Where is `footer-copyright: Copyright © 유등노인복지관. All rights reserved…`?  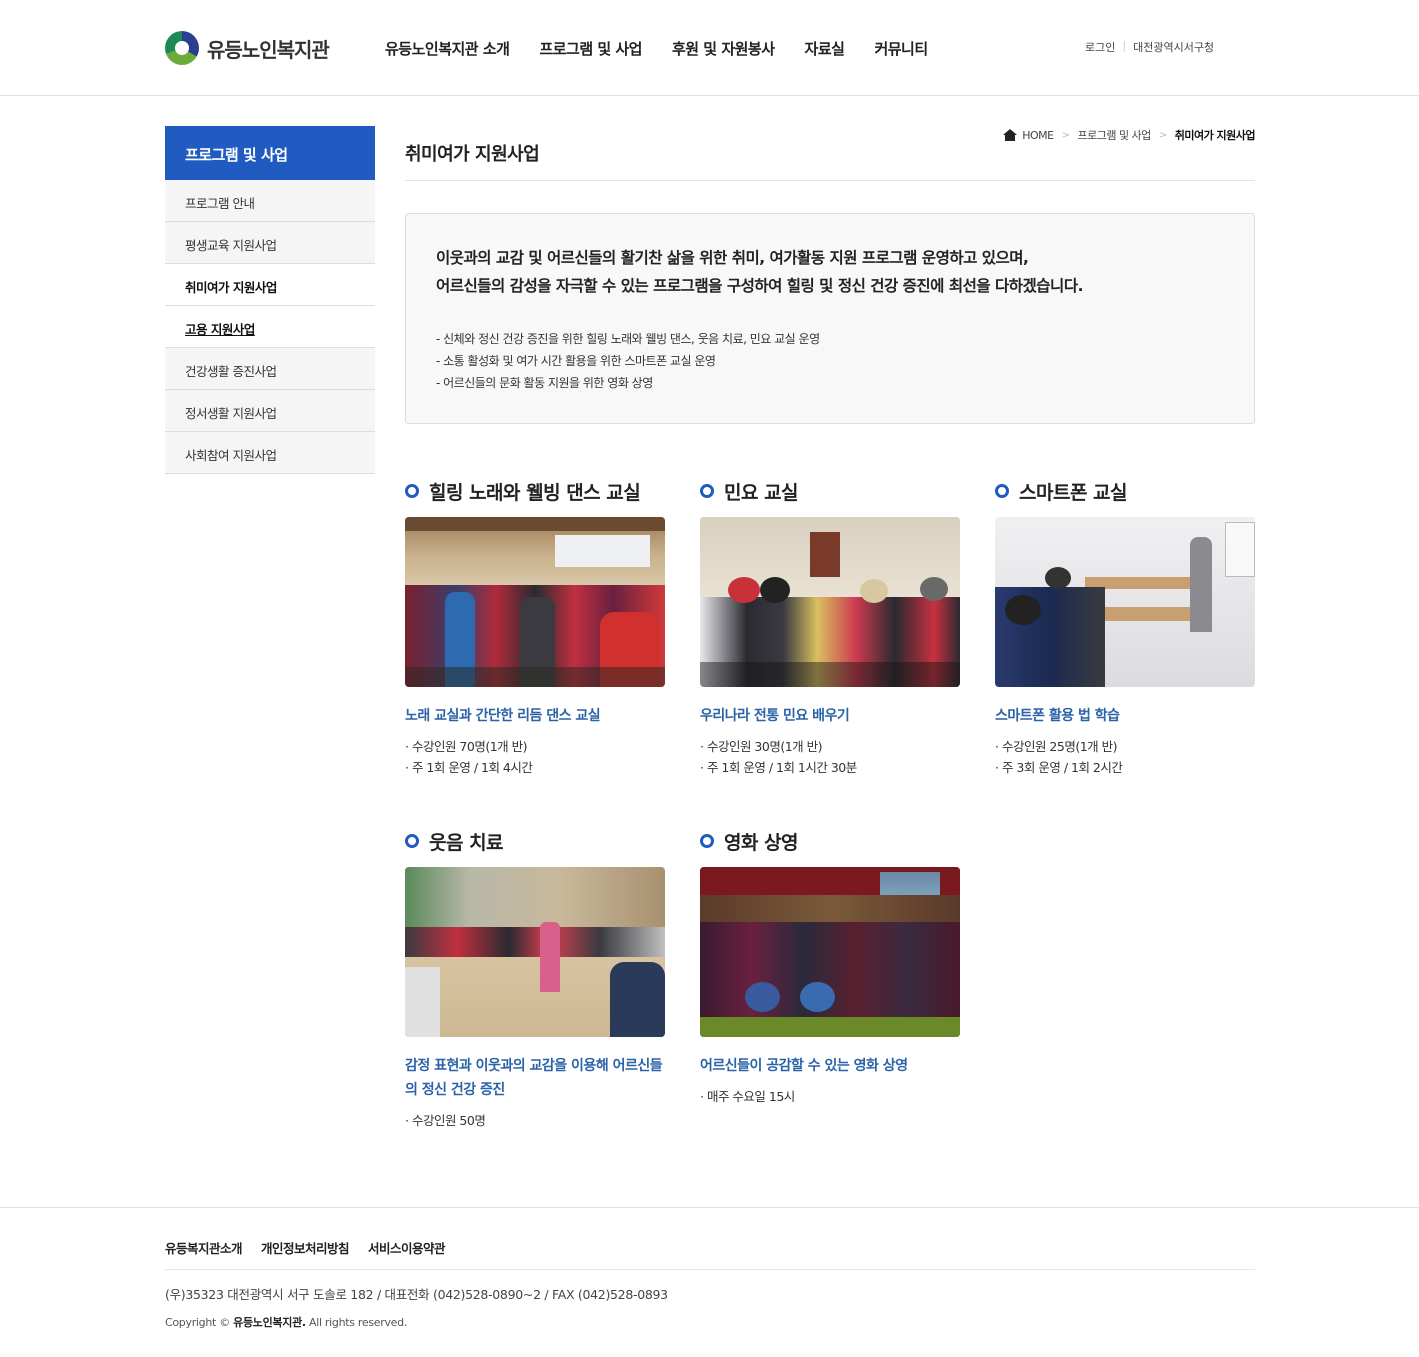 footer-copyright: Copyright © 유등노인복지관. All rights reserved… is located at coordinates (286, 1322).